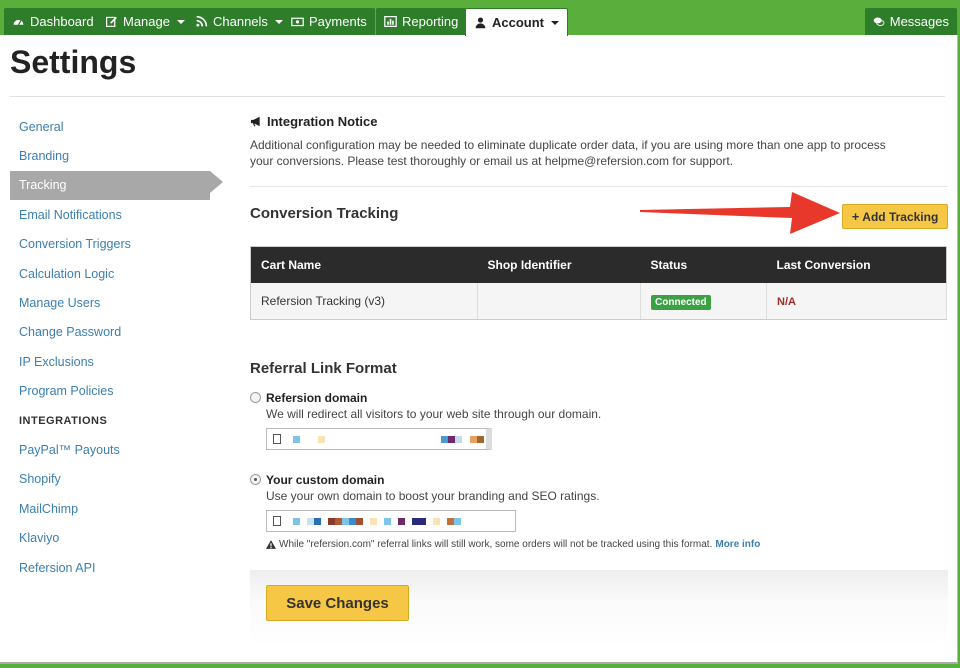  Describe the element at coordinates (255, 397) in the screenshot. I see `refersion-domain-radio` at that location.